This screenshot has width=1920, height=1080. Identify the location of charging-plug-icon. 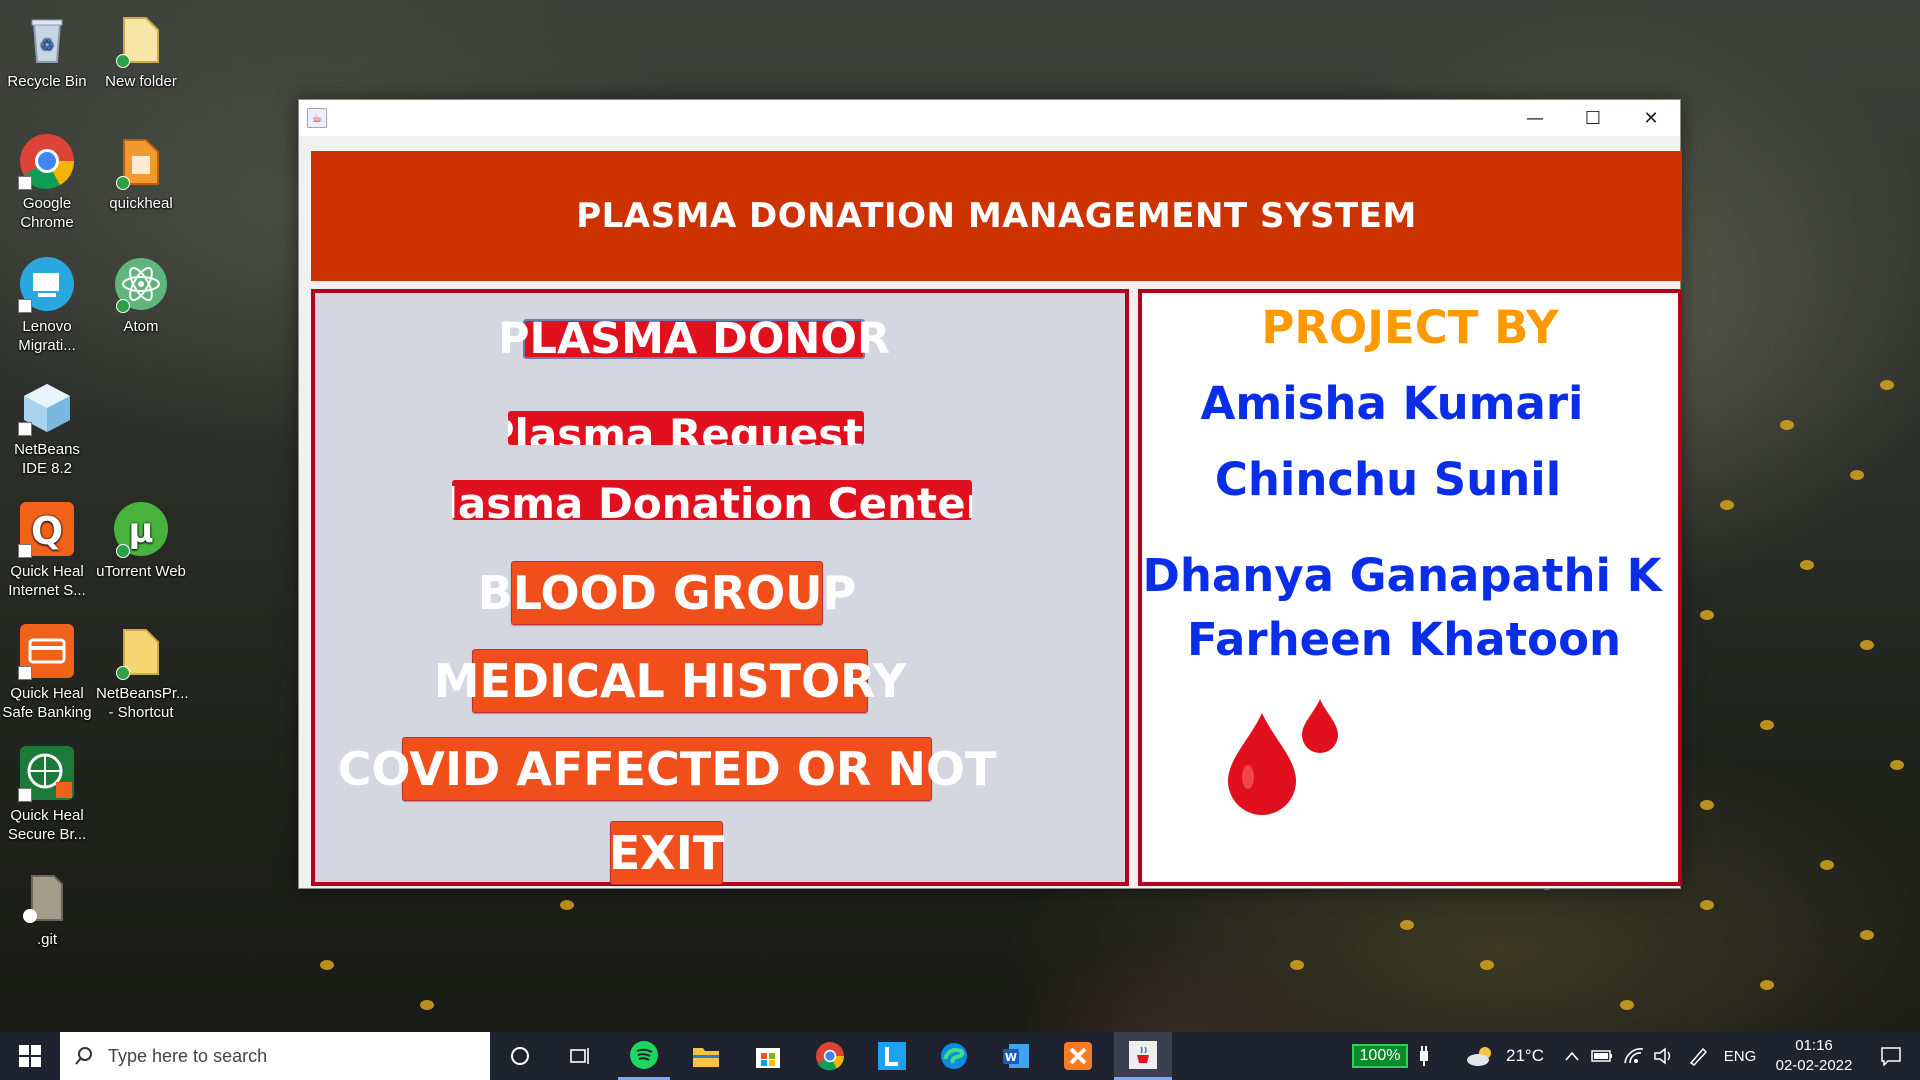
(1424, 1056).